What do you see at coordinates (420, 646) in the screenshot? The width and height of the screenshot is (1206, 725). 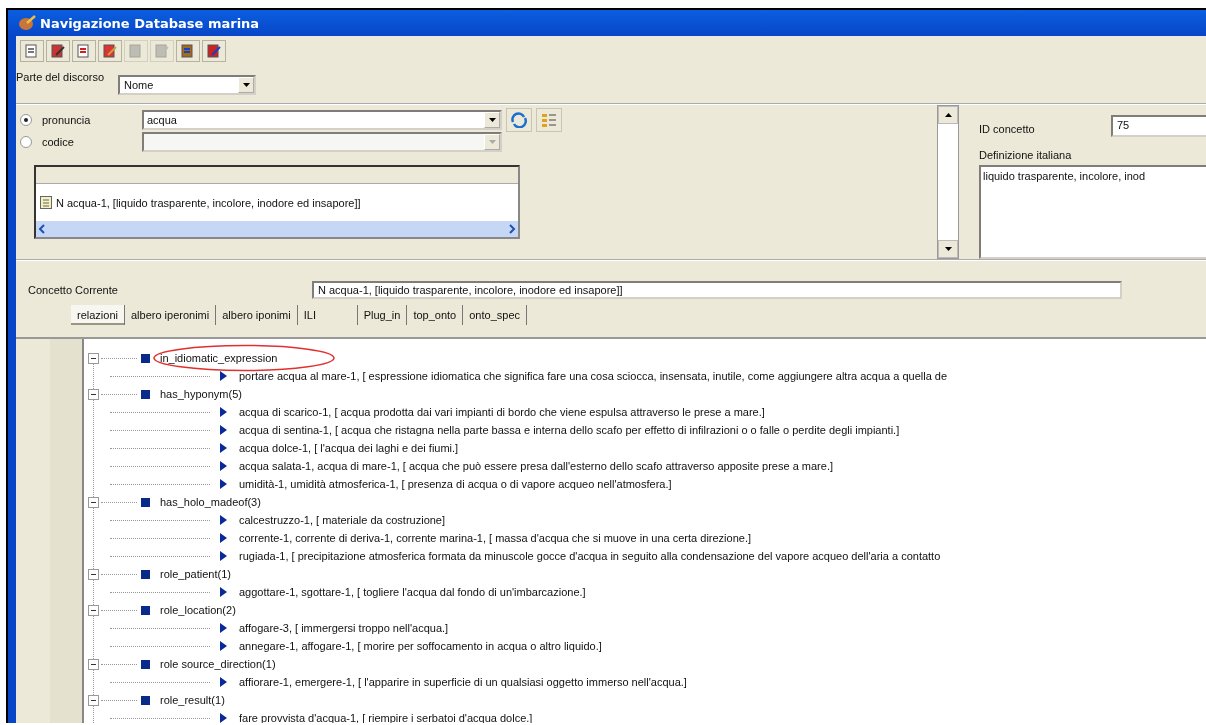 I see `tree-item: annegare-1, affogare-1, [ morire per soffocamento in acqua o altro liquido.]` at bounding box center [420, 646].